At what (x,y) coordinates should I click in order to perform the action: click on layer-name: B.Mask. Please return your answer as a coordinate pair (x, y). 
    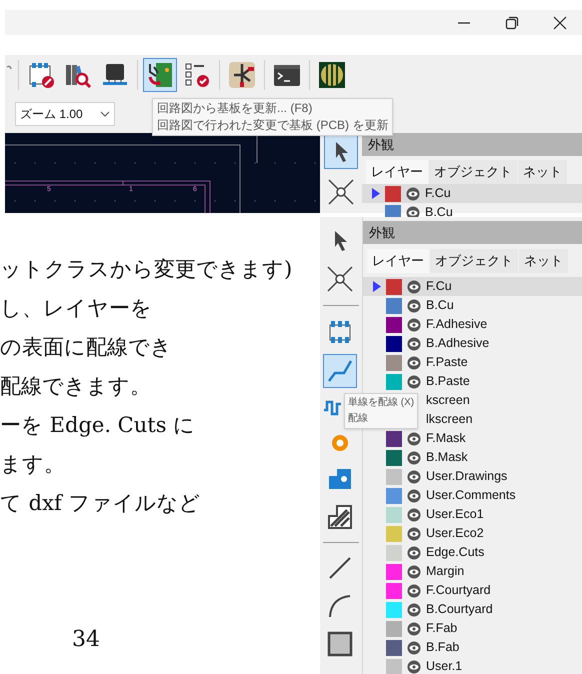
    Looking at the image, I should click on (447, 457).